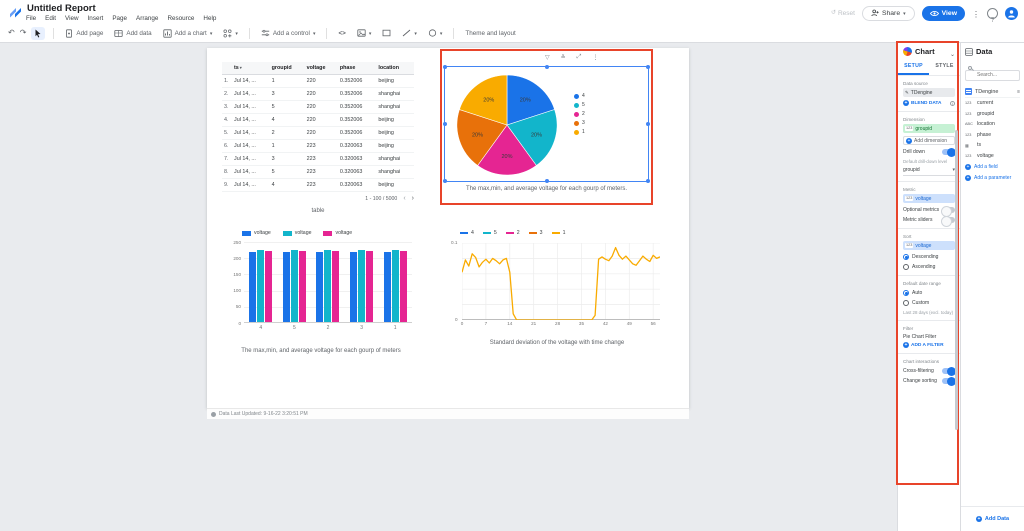 This screenshot has height=531, width=1024. Describe the element at coordinates (563, 57) in the screenshot. I see `sort-icon: ≚` at that location.